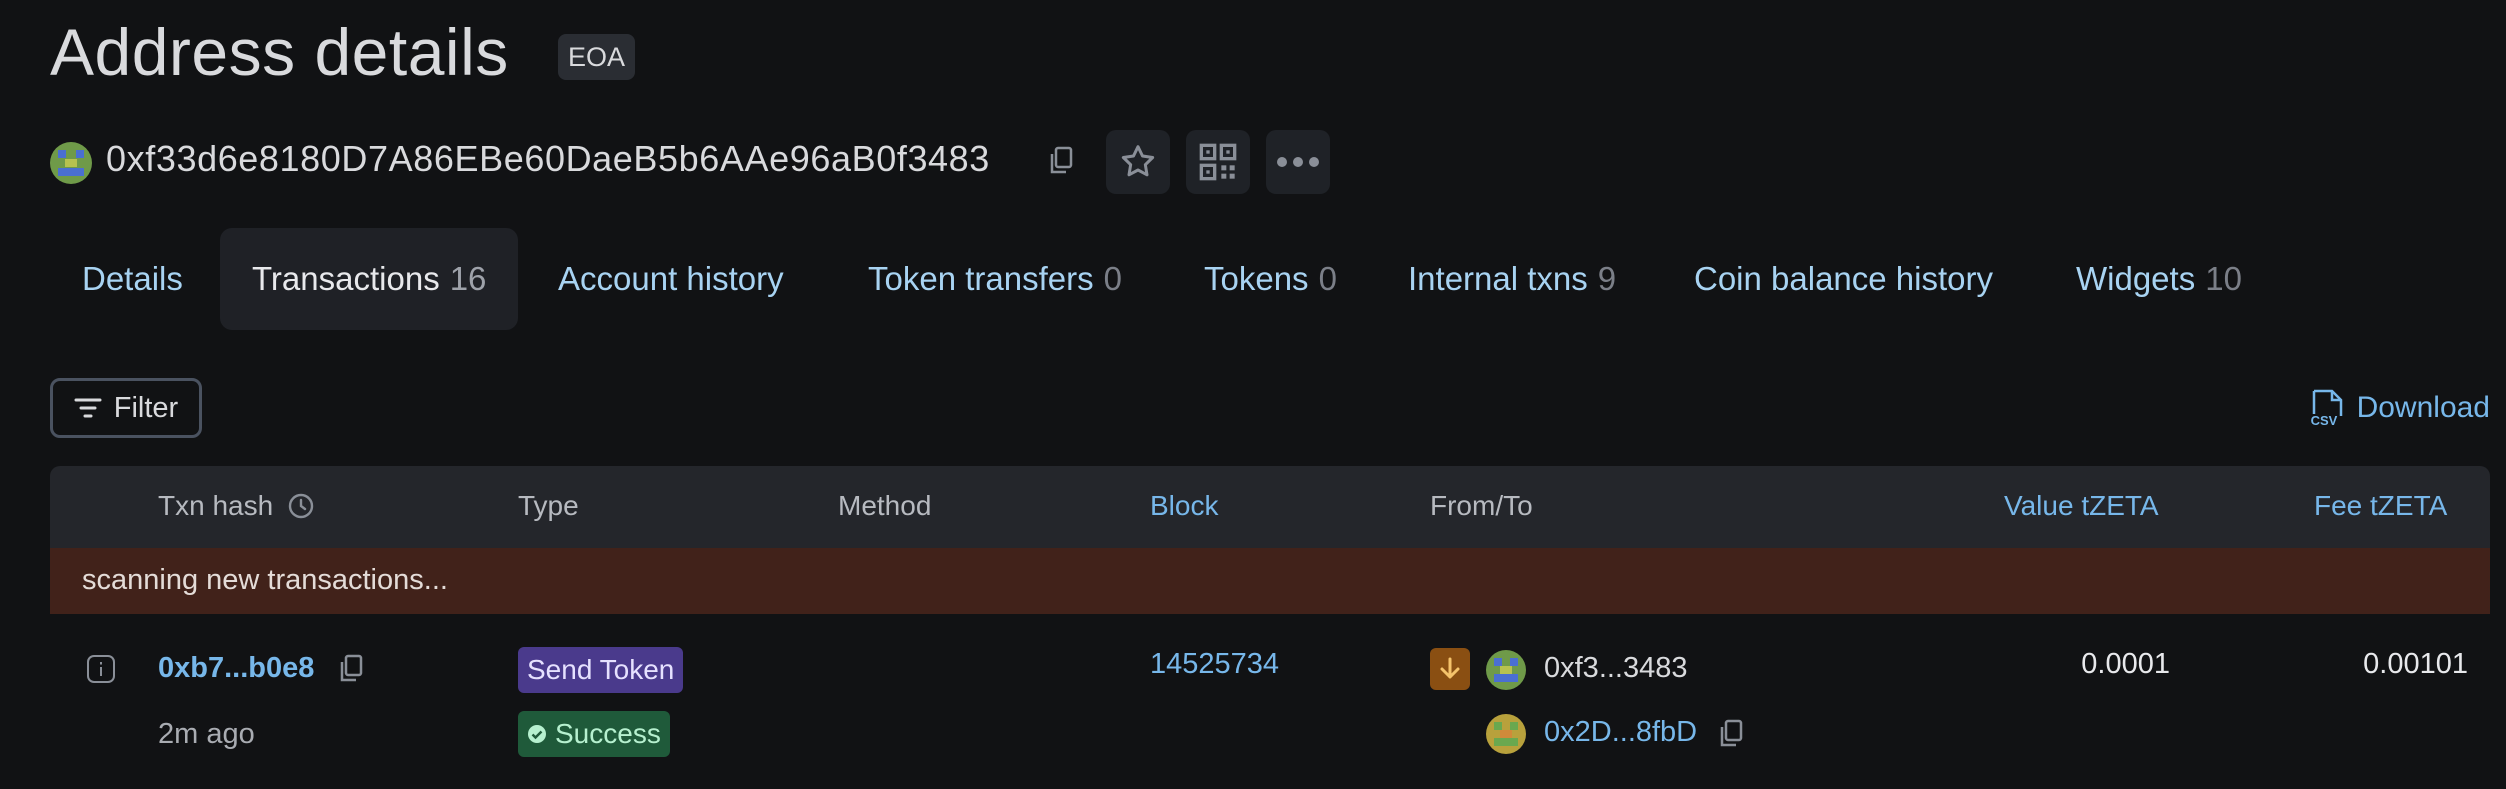  Describe the element at coordinates (1506, 670) in the screenshot. I see `from-avatar` at that location.